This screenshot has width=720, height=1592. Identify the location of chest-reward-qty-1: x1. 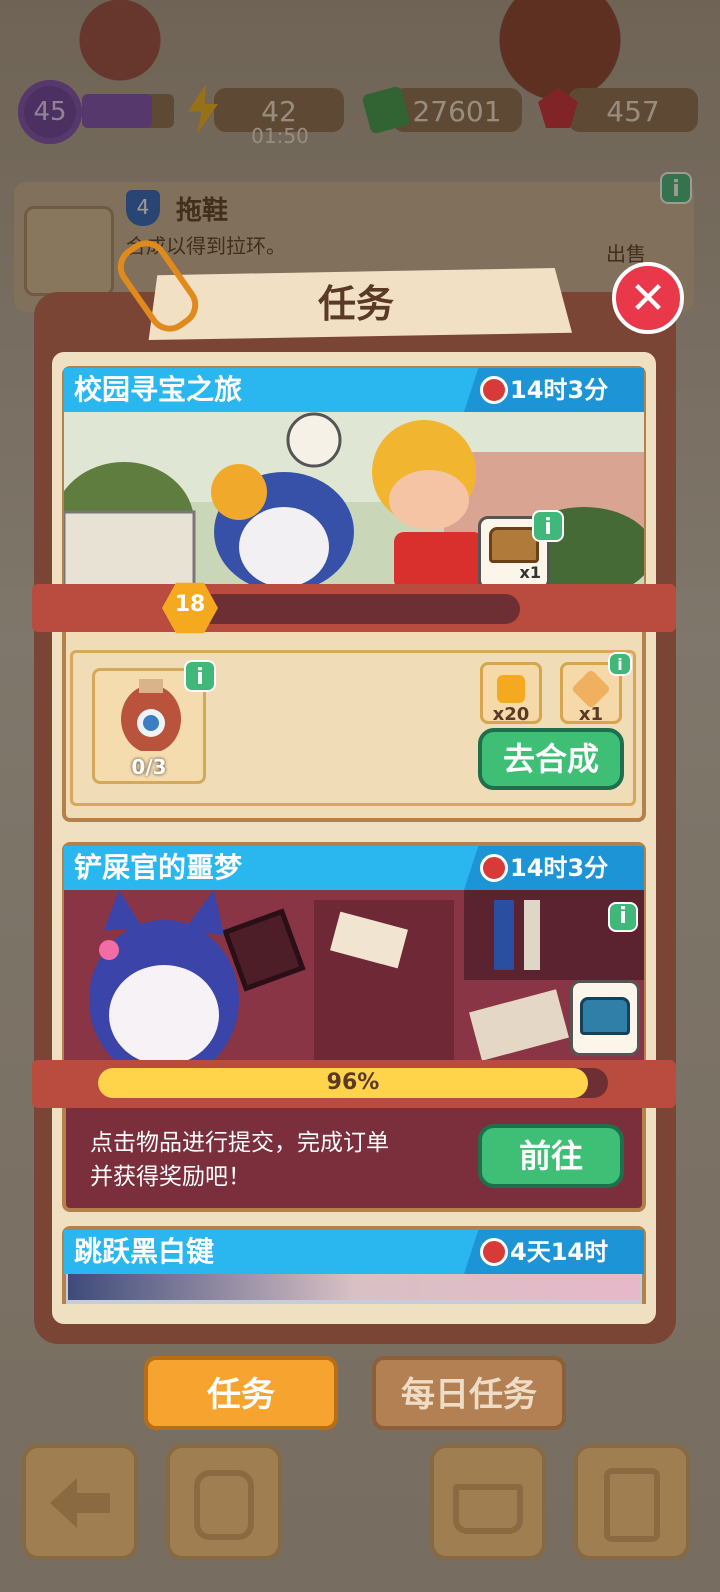
(530, 572).